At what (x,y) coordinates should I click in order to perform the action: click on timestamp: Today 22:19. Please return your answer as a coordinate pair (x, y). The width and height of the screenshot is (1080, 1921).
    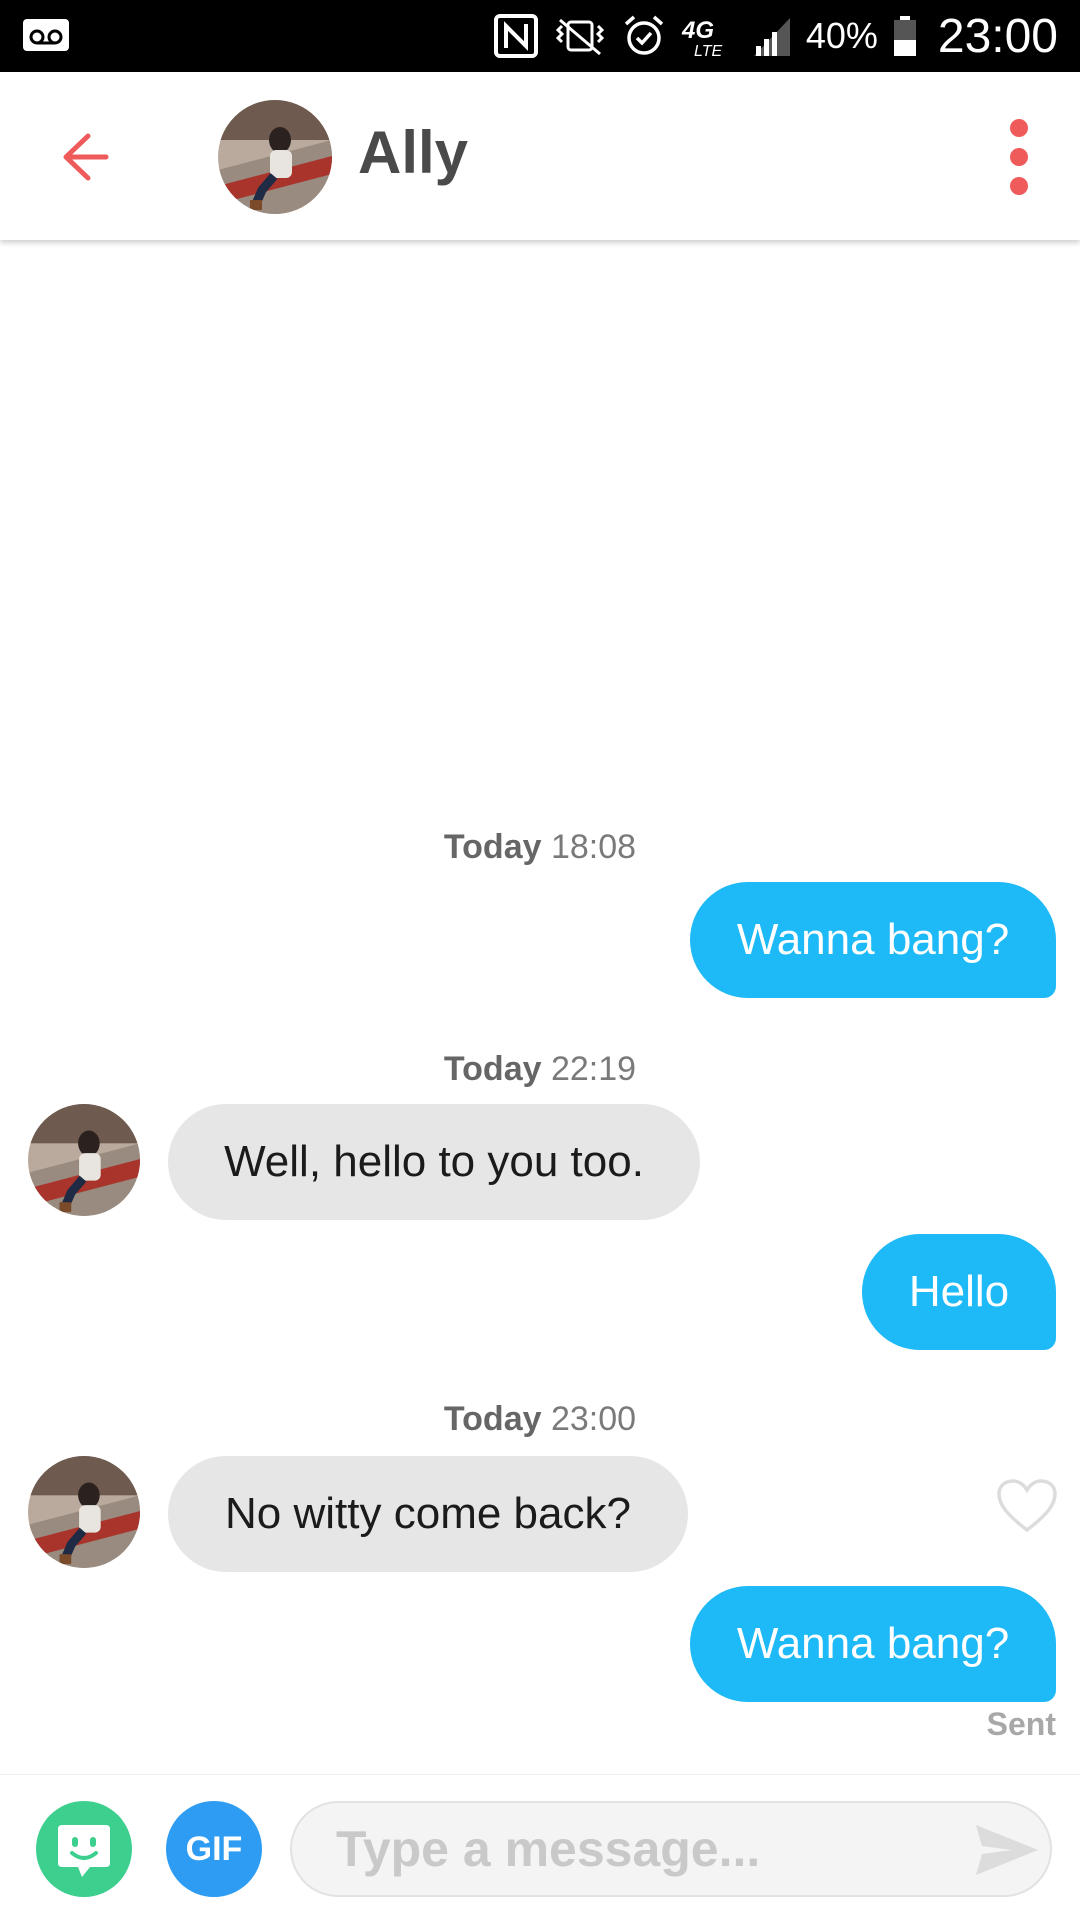
    Looking at the image, I should click on (540, 1069).